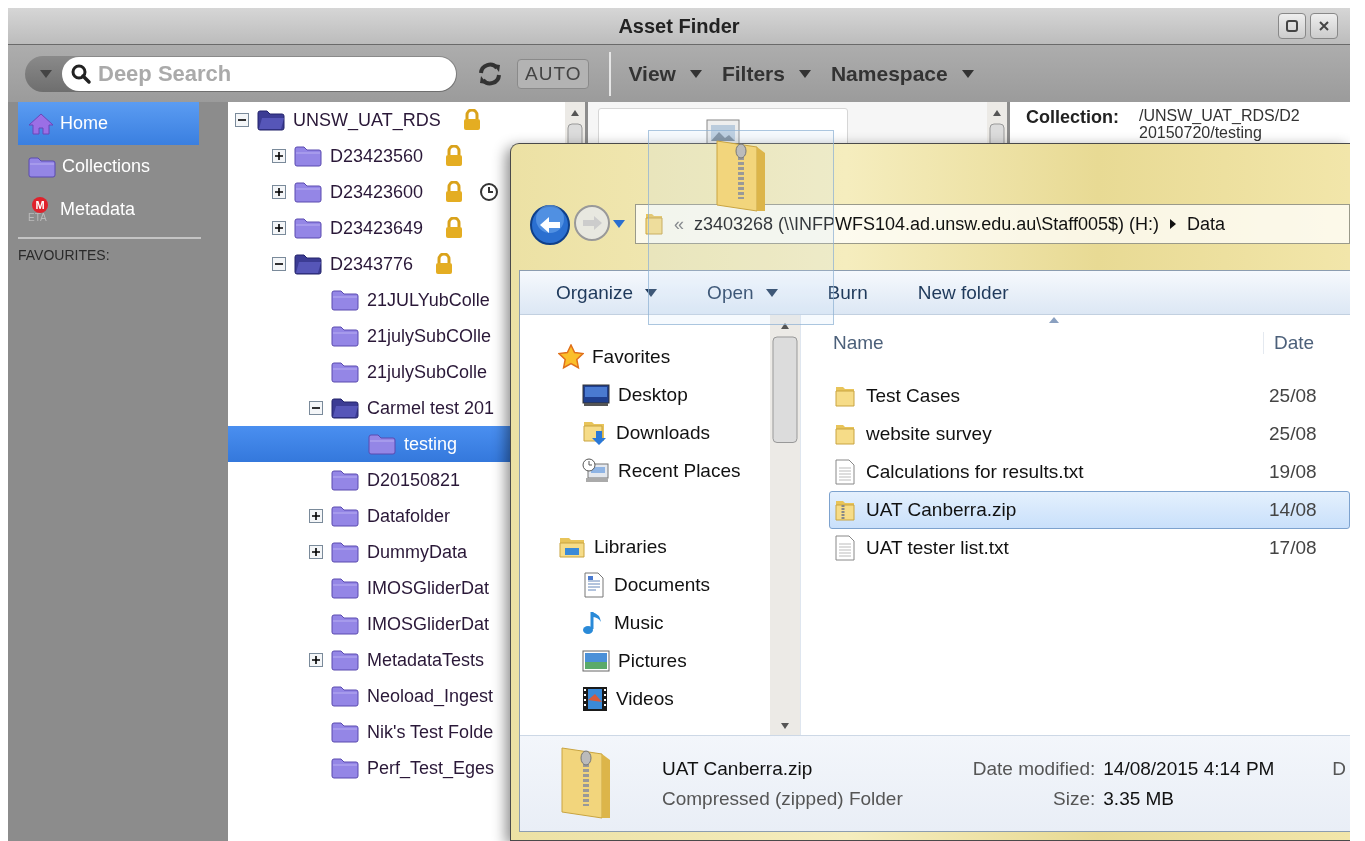  I want to click on file-name: UAT tester list.txt, so click(937, 548).